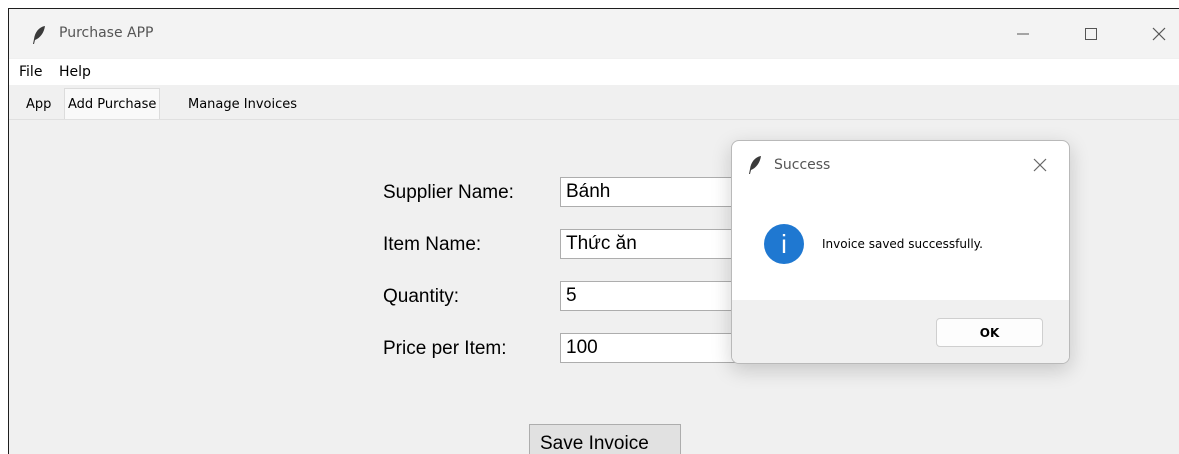  I want to click on dialog-close-button, so click(1040, 165).